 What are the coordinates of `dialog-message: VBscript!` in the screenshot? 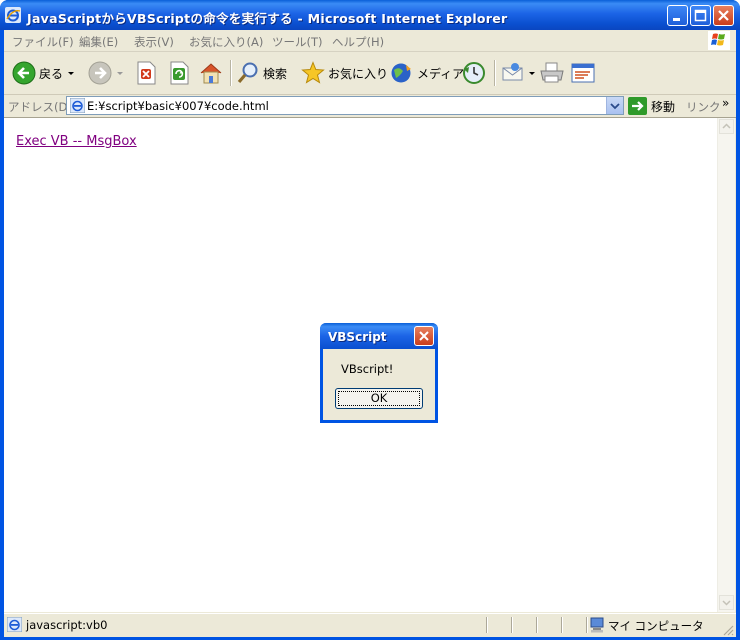 It's located at (367, 369).